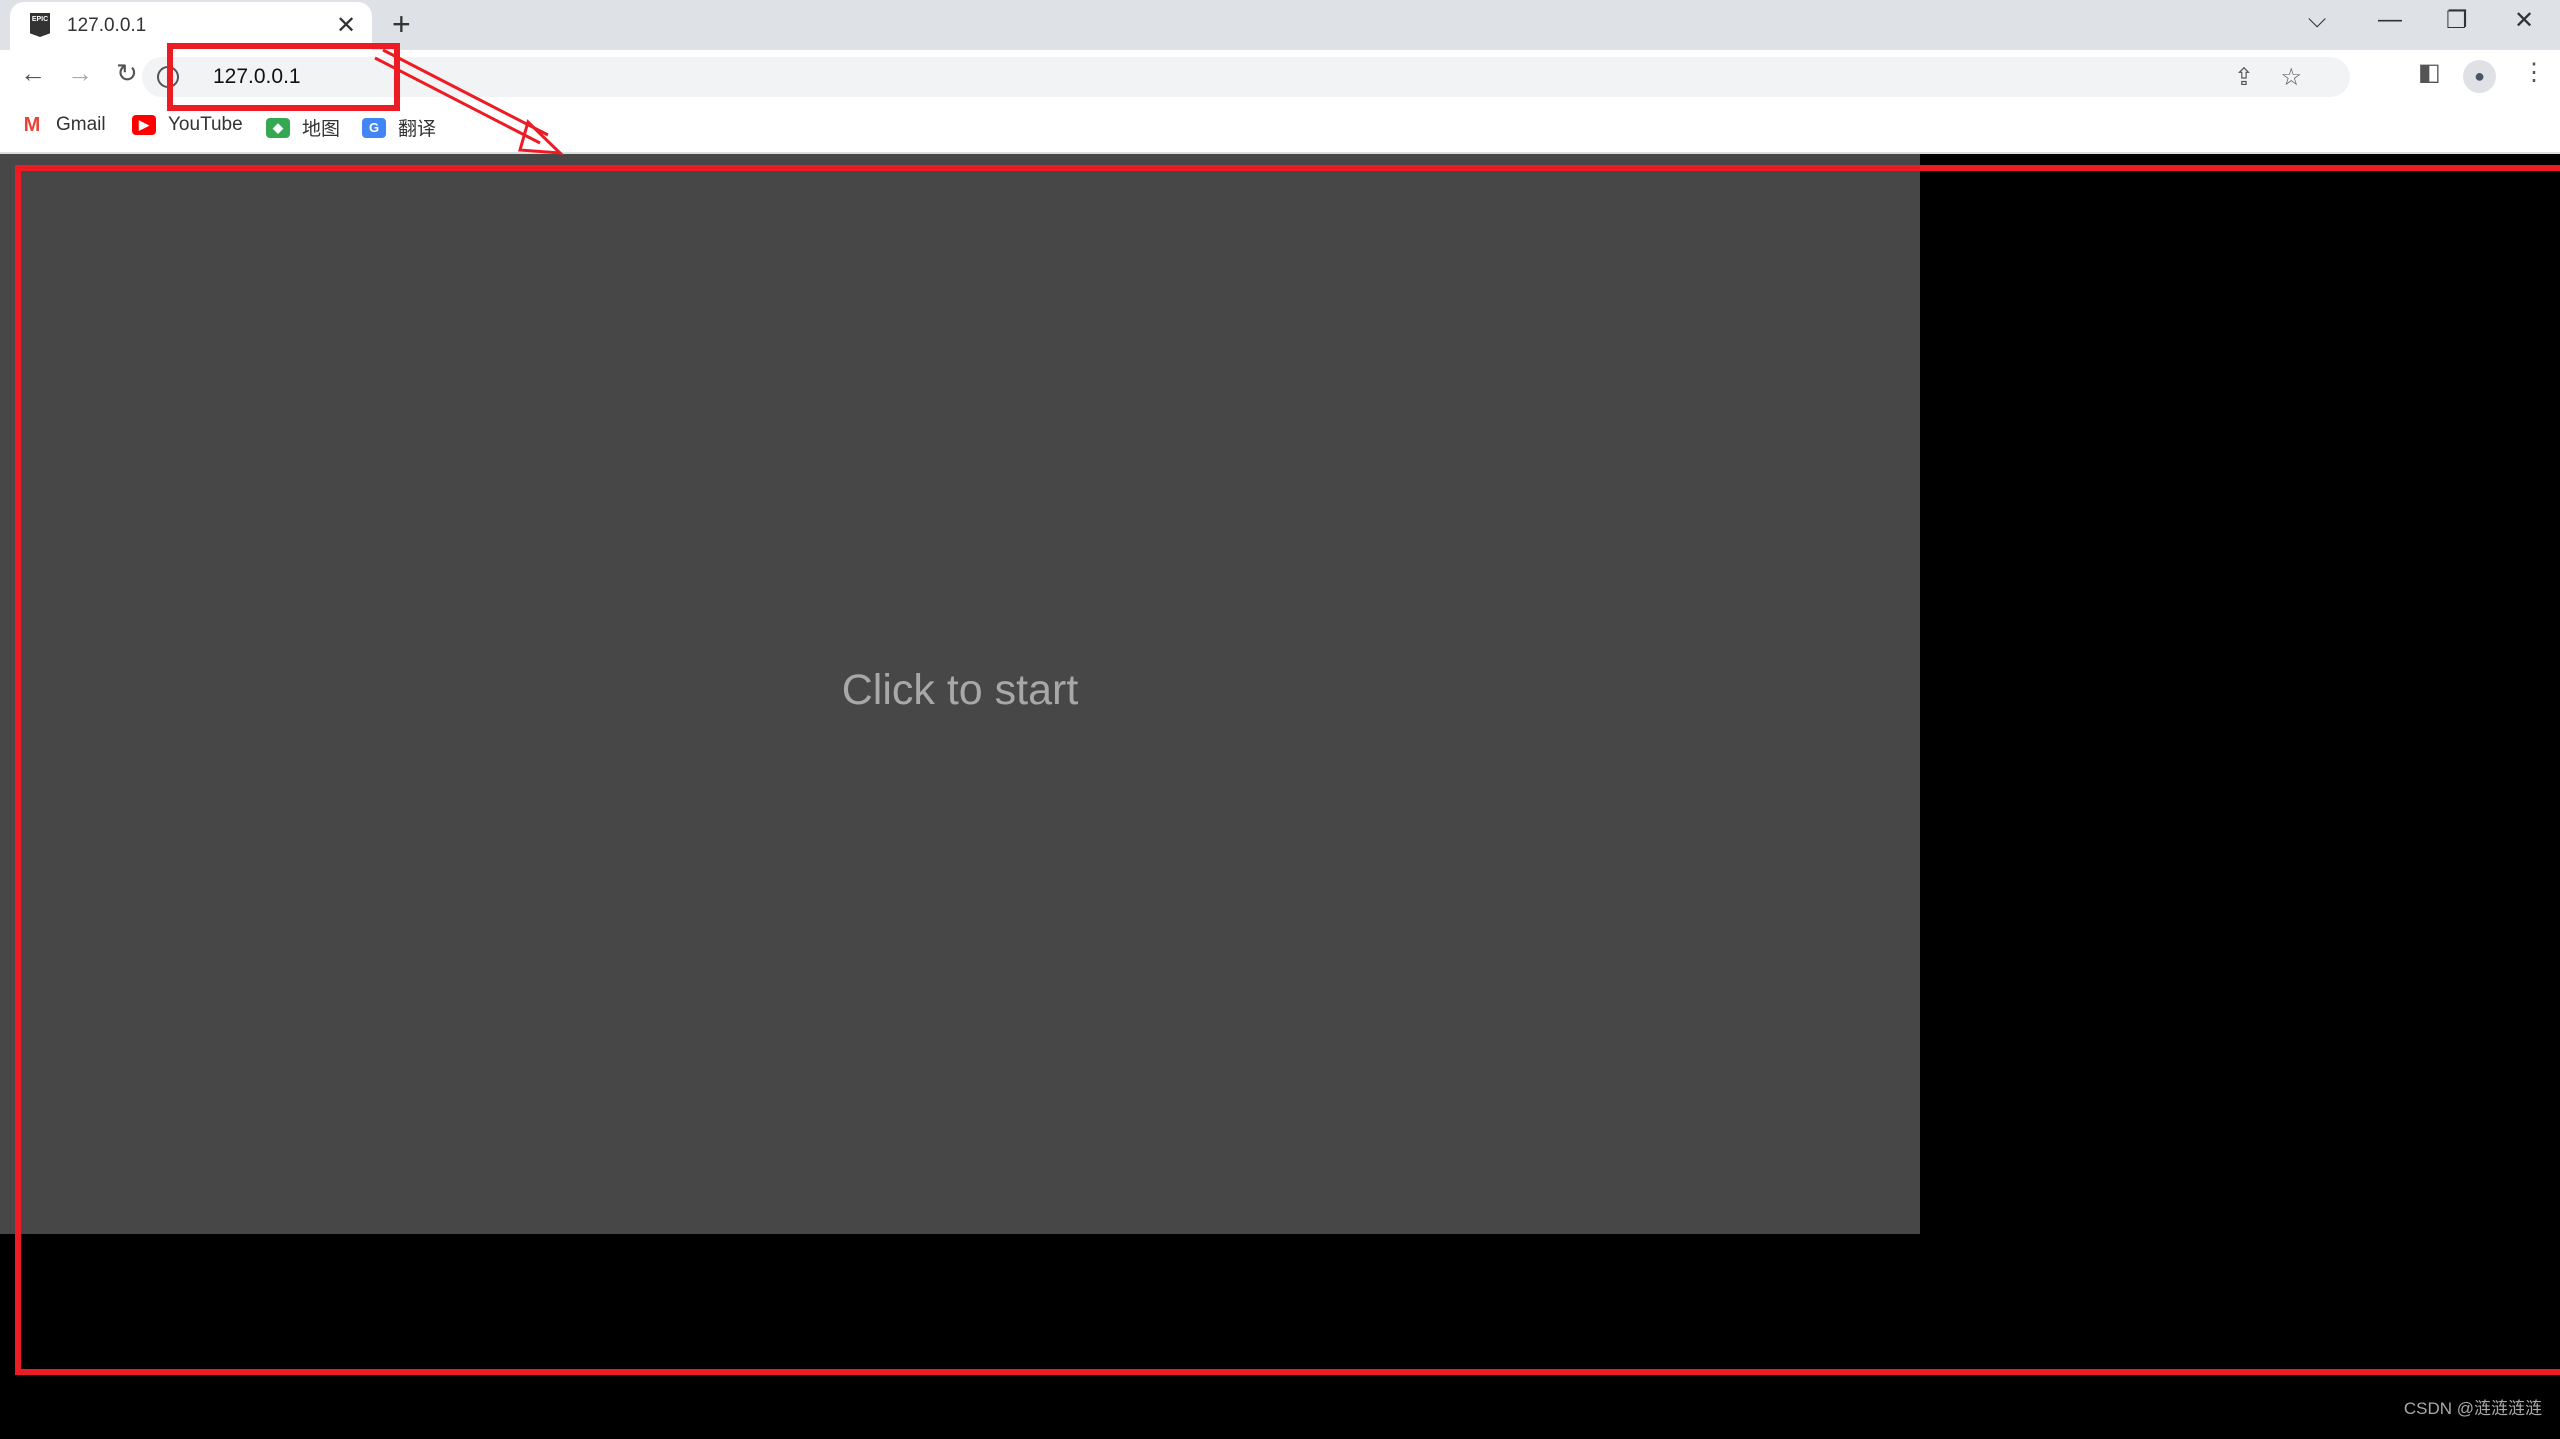 Image resolution: width=2560 pixels, height=1439 pixels. What do you see at coordinates (2390, 20) in the screenshot?
I see `minimize-button: —` at bounding box center [2390, 20].